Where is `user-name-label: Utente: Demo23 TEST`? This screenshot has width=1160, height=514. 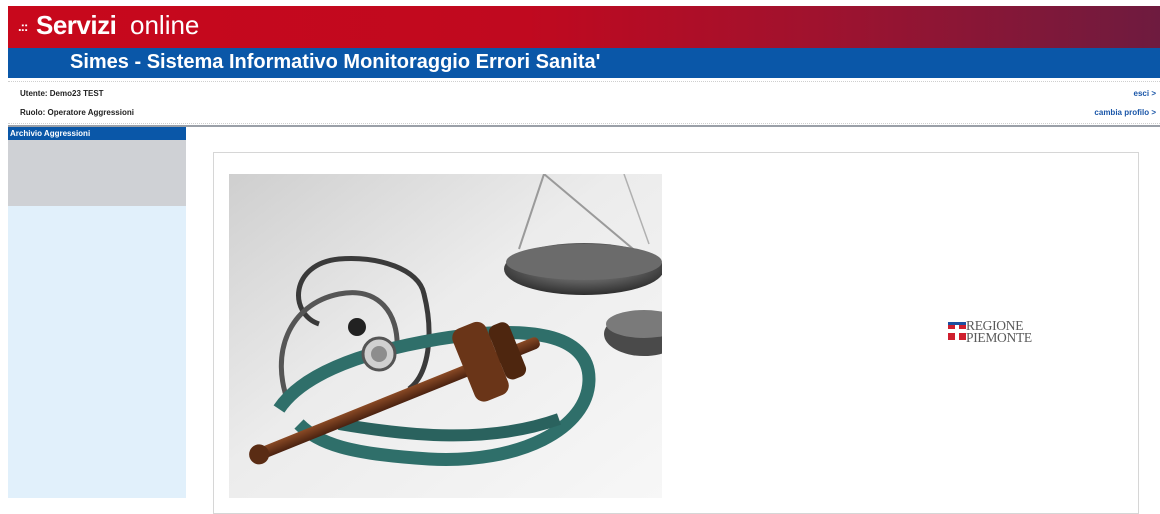 user-name-label: Utente: Demo23 TEST is located at coordinates (62, 93).